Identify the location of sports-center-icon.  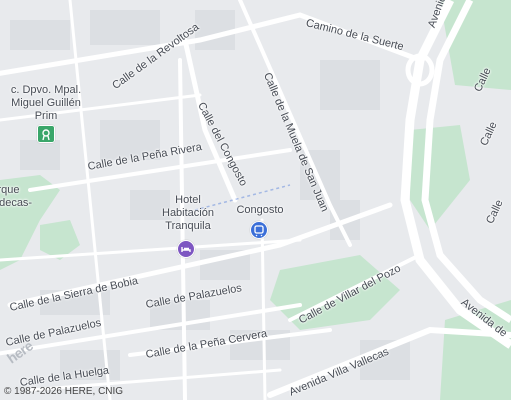
(46, 134).